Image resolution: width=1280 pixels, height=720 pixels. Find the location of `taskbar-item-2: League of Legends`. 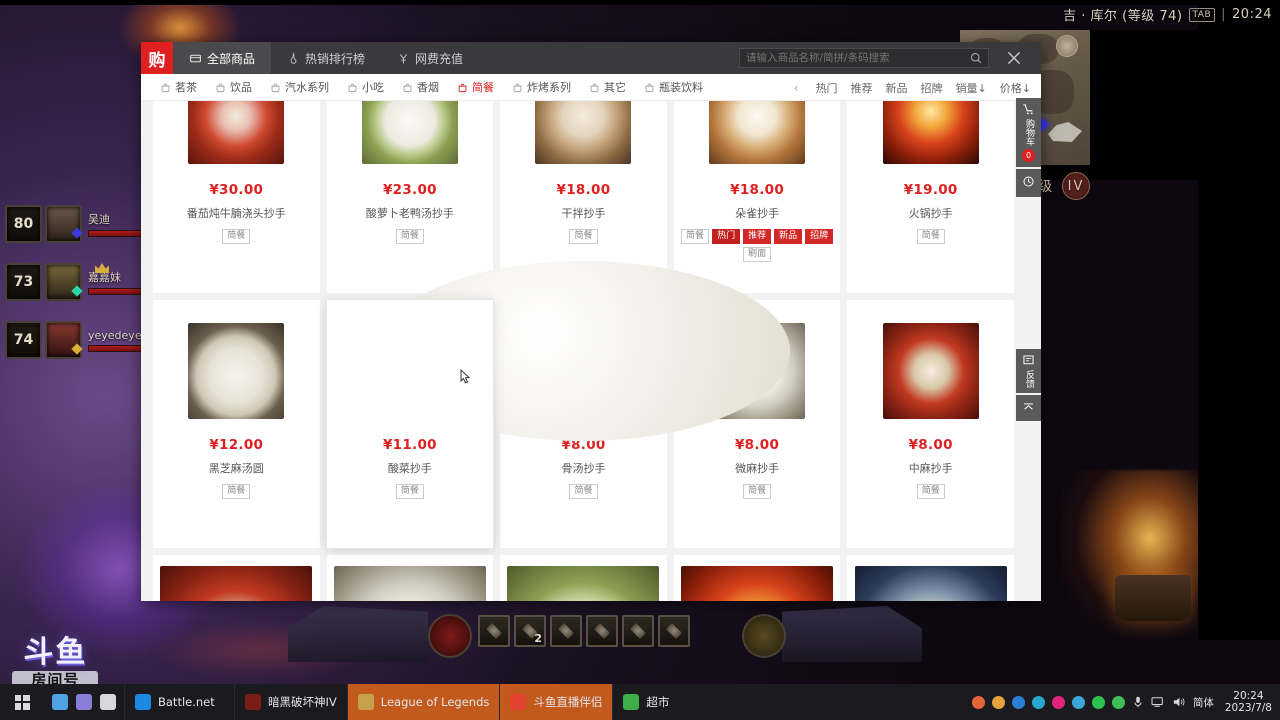

taskbar-item-2: League of Legends is located at coordinates (423, 702).